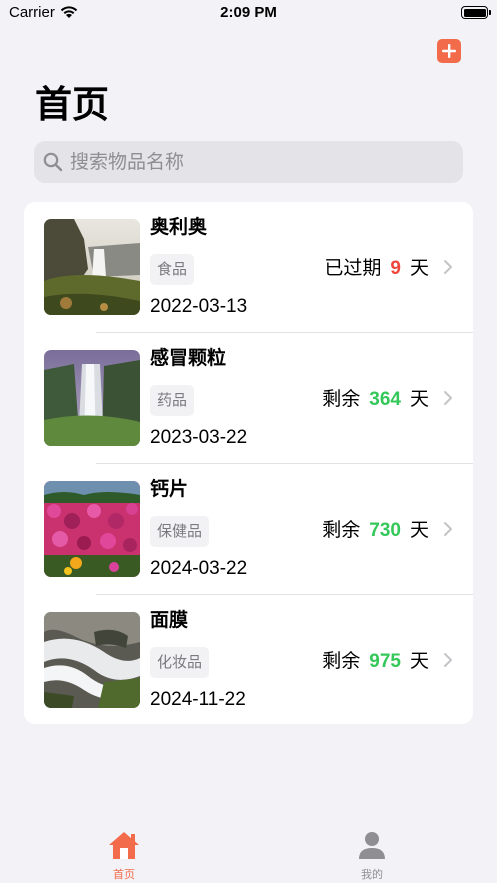  Describe the element at coordinates (172, 269) in the screenshot. I see `category-tag: 食品` at that location.